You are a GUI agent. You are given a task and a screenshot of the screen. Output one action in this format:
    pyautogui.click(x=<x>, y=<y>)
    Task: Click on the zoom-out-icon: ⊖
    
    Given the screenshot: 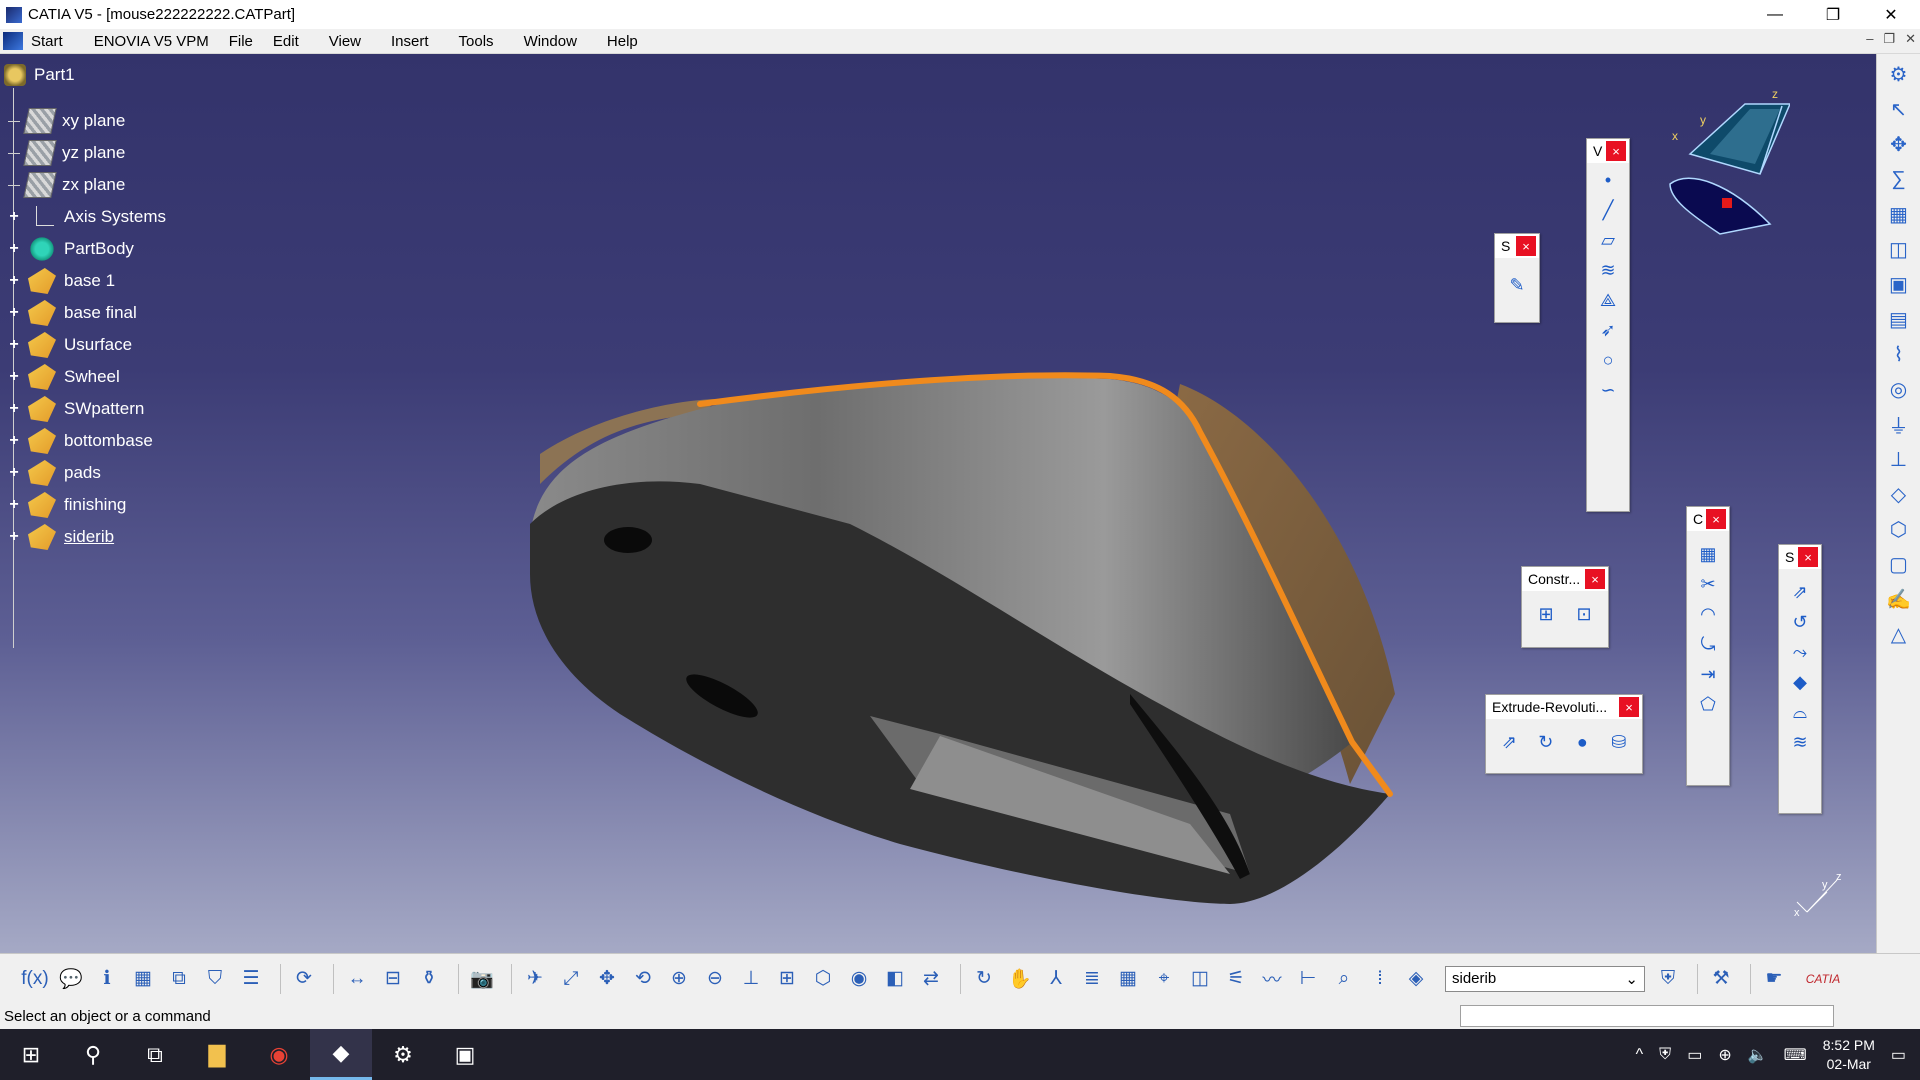 What is the action you would take?
    pyautogui.click(x=715, y=979)
    